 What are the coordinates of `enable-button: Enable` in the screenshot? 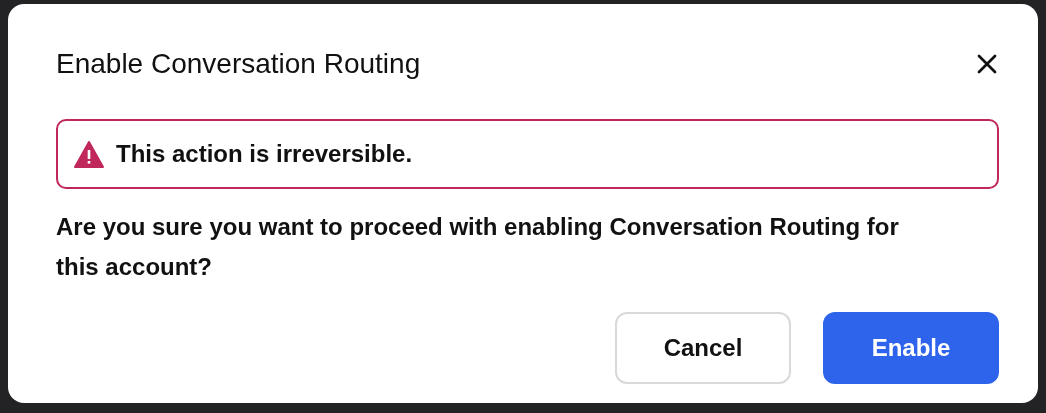 It's located at (911, 348).